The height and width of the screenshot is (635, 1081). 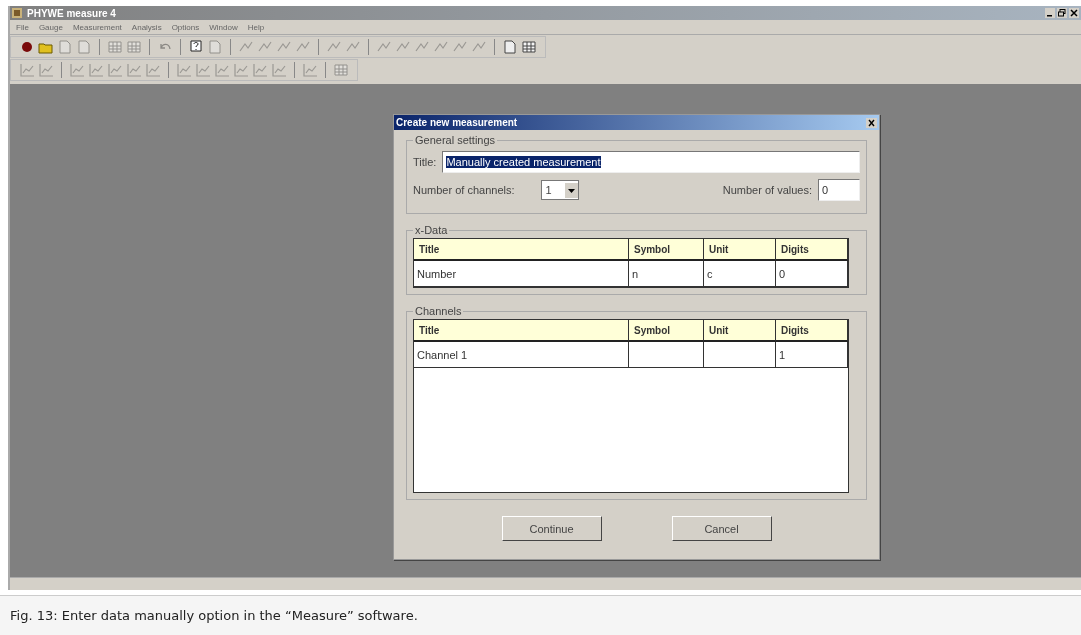 I want to click on record-icon, so click(x=27, y=47).